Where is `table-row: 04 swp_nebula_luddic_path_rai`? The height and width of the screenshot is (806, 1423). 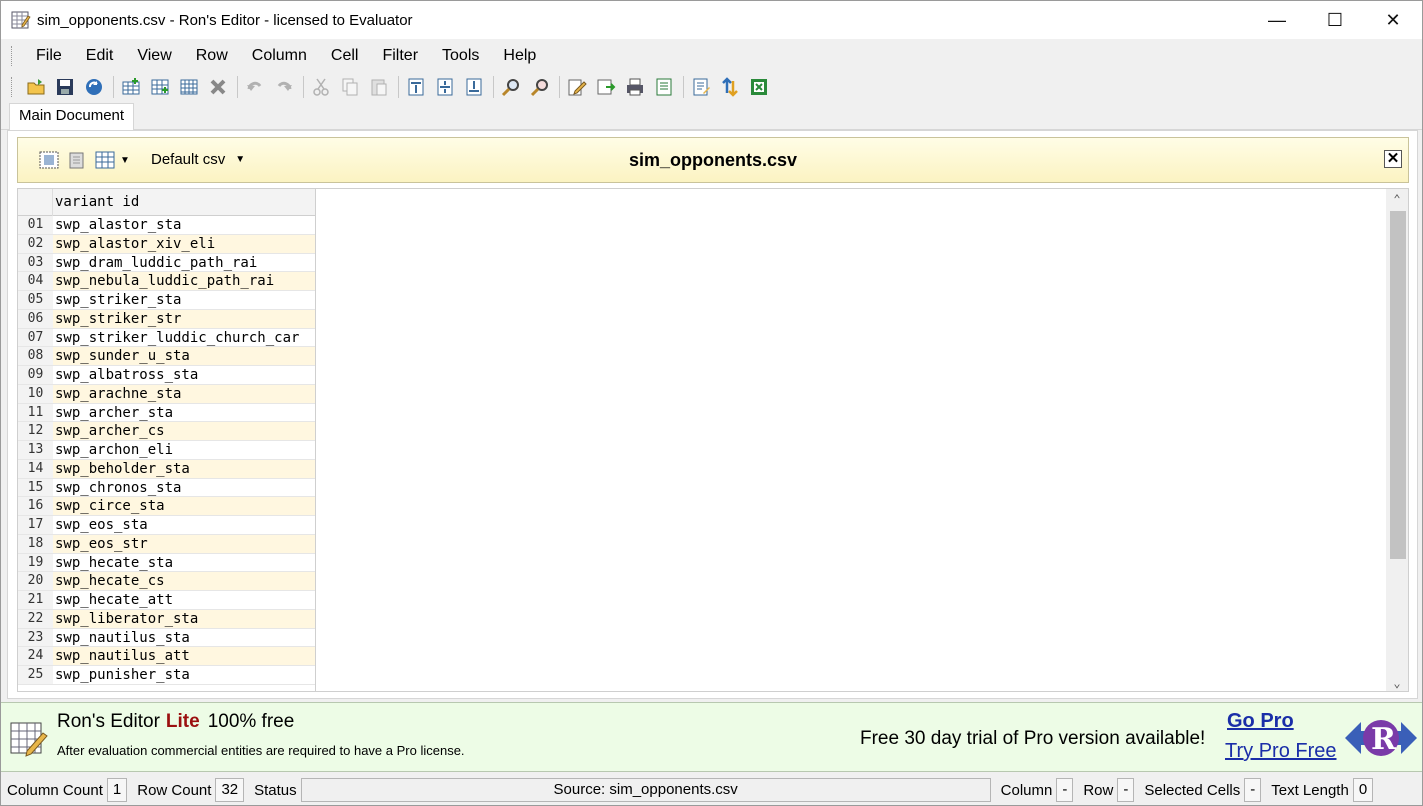
table-row: 04 swp_nebula_luddic_path_rai is located at coordinates (166, 281).